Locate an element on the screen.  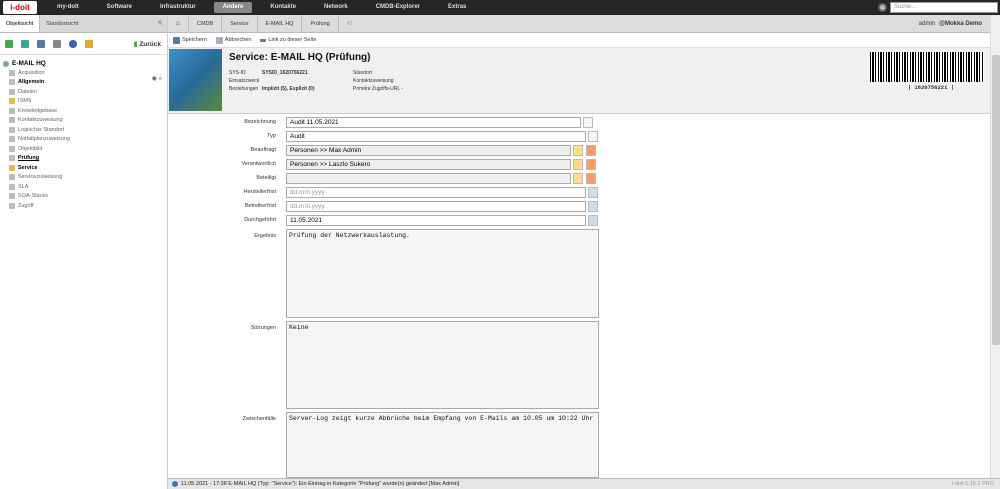
beziehungen-value: Implizit (5), Explizit (0) is located at coordinates (307, 89).